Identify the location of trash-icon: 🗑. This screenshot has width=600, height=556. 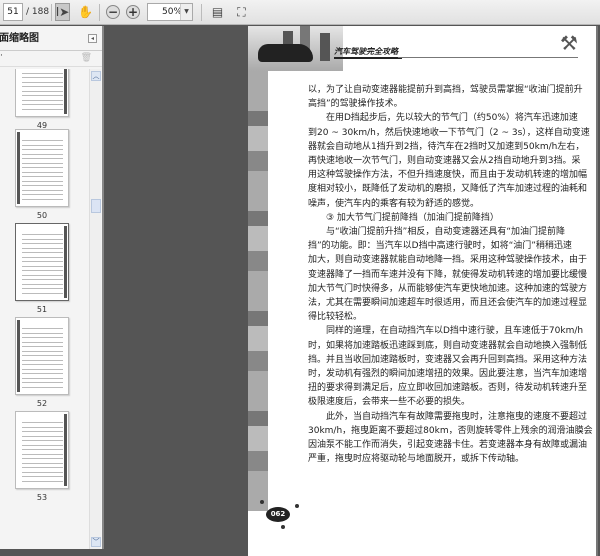
(86, 58).